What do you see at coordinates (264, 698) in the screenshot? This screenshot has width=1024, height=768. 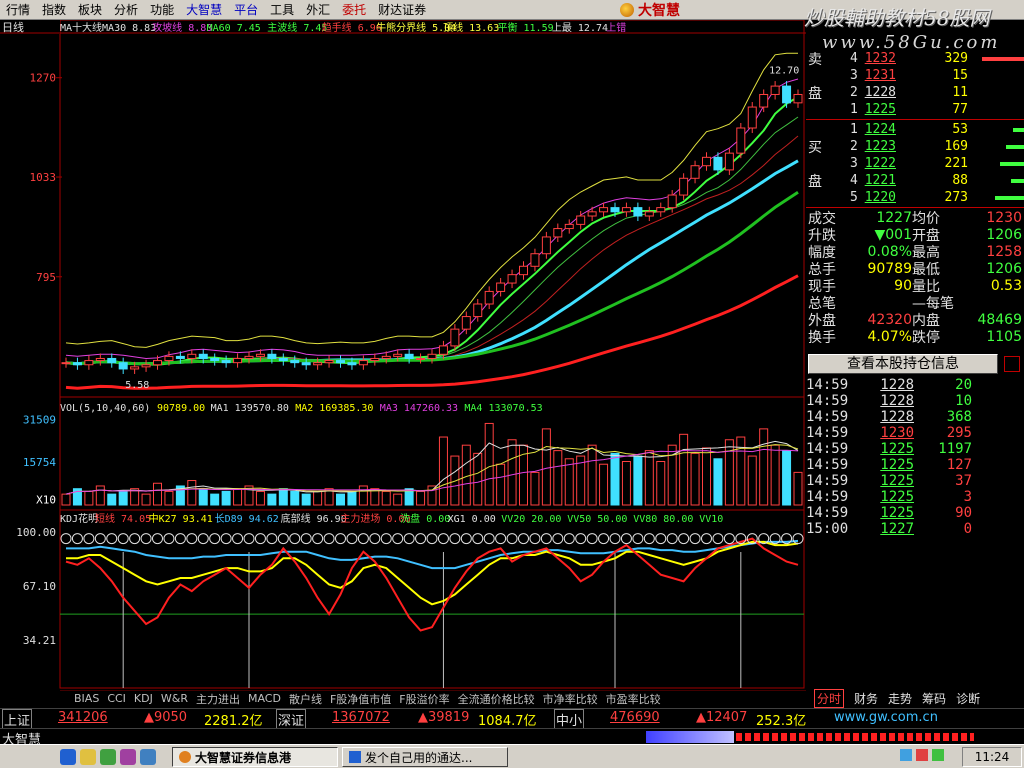 I see `indicator-tab: MACD` at bounding box center [264, 698].